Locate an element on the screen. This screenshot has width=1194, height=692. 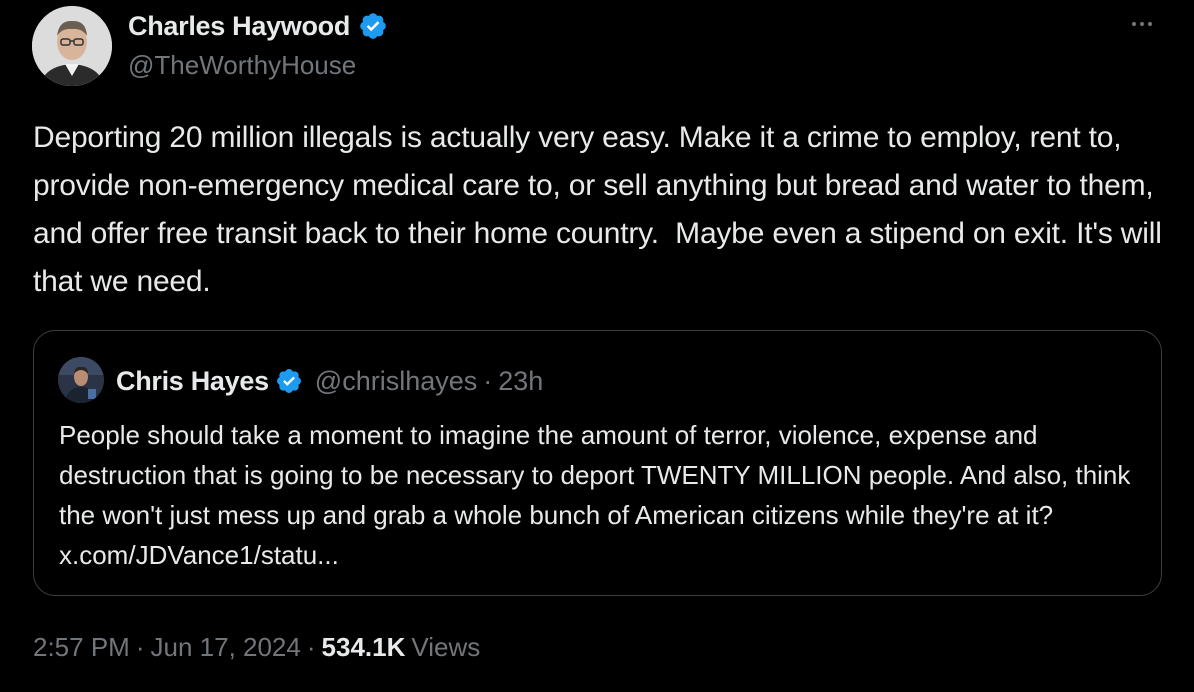
views-count: 534.1K is located at coordinates (363, 647).